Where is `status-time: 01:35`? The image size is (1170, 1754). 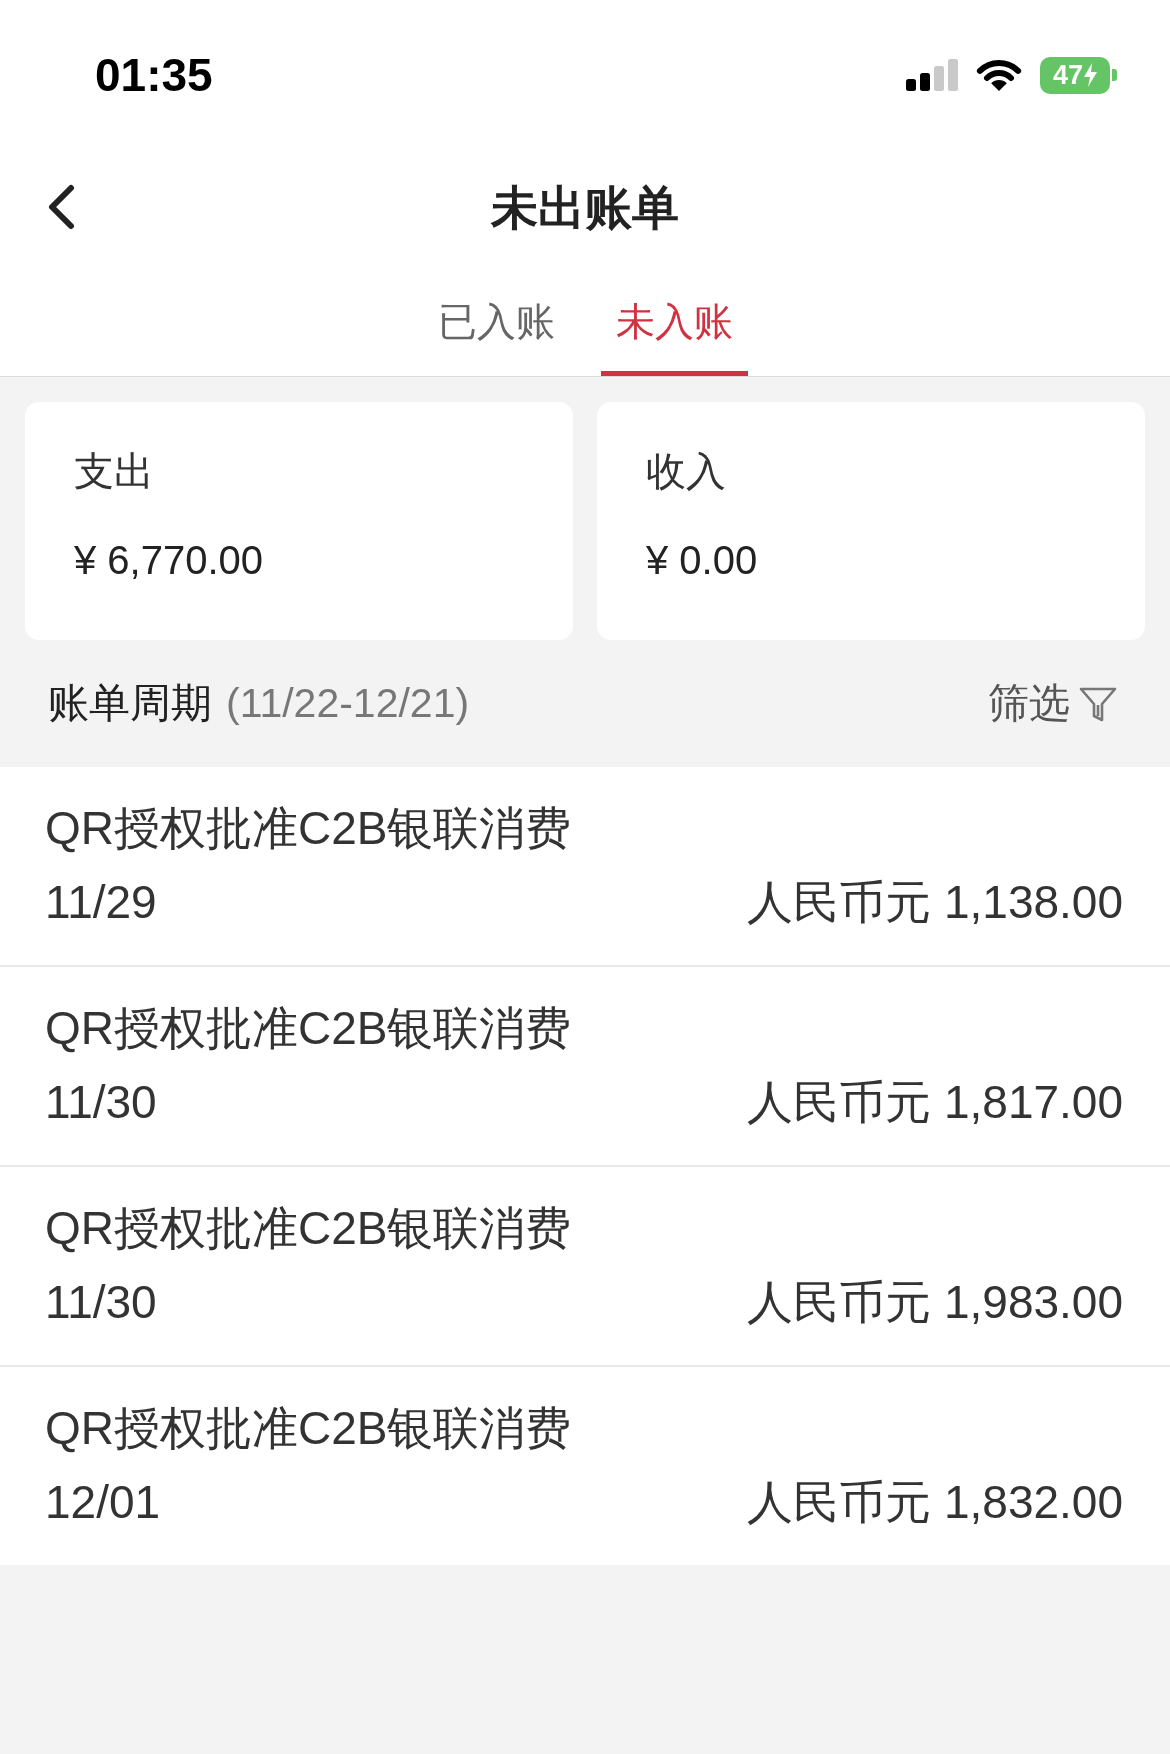 status-time: 01:35 is located at coordinates (154, 75).